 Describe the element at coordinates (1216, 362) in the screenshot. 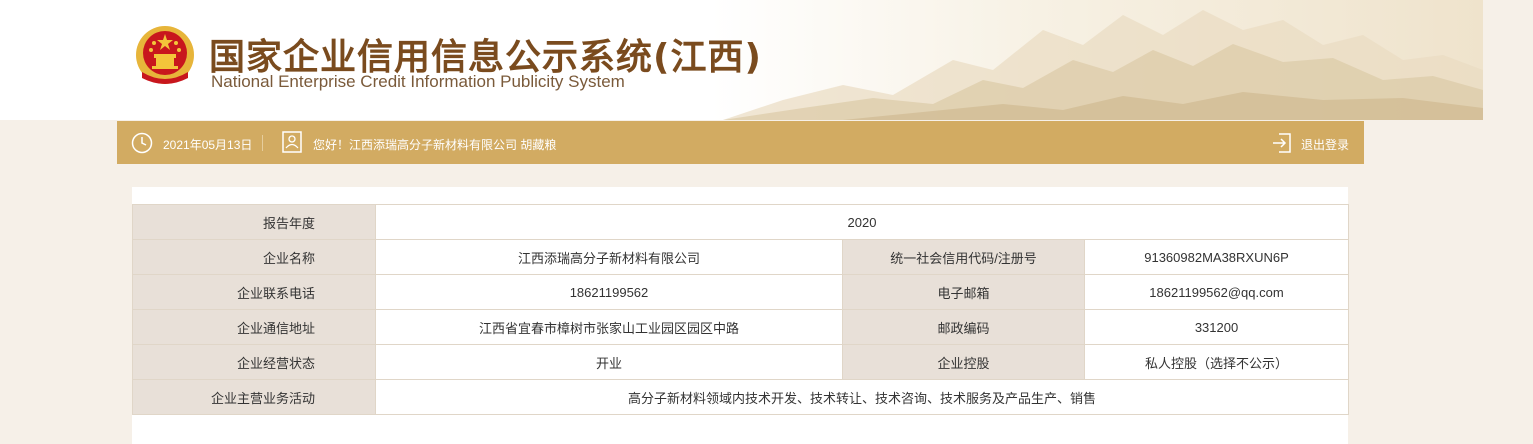

I see `holding-value: 私人控股（选择不公示）` at that location.